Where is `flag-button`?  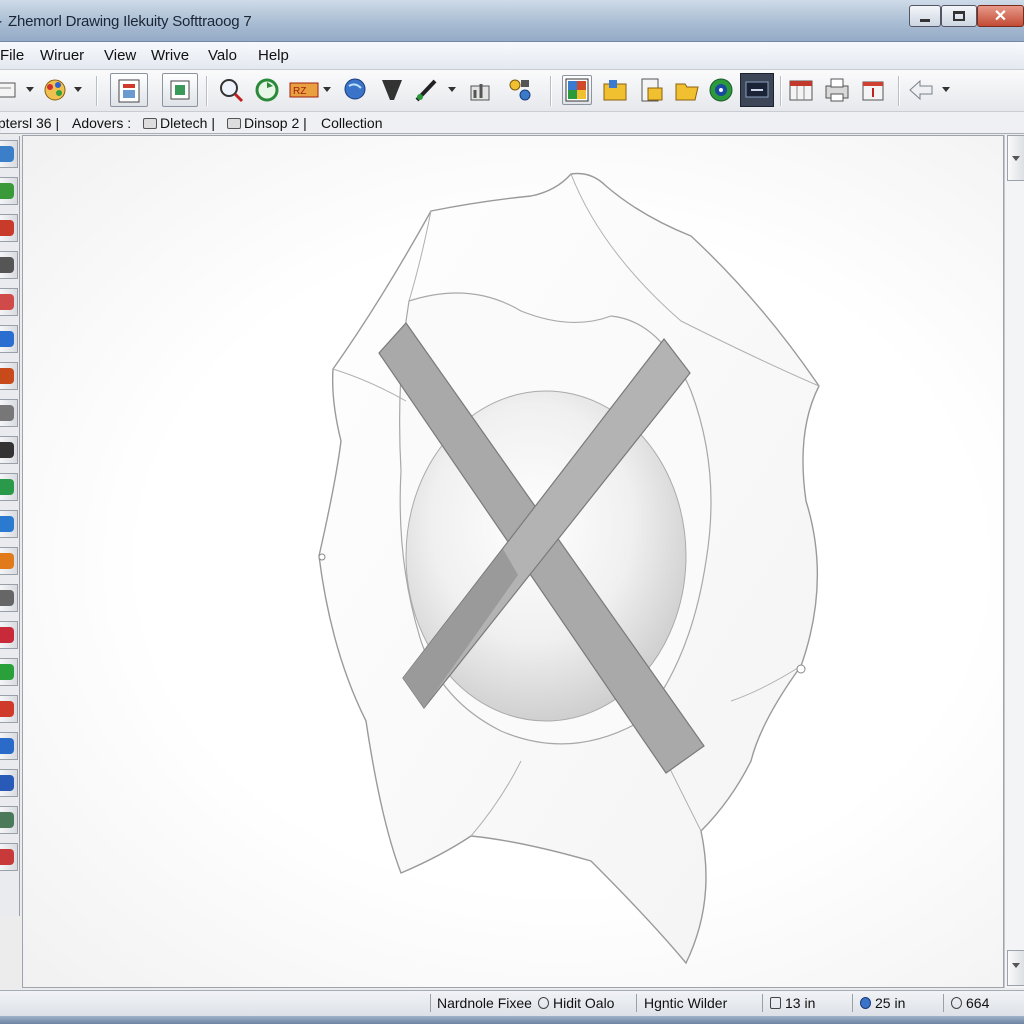 flag-button is located at coordinates (873, 90).